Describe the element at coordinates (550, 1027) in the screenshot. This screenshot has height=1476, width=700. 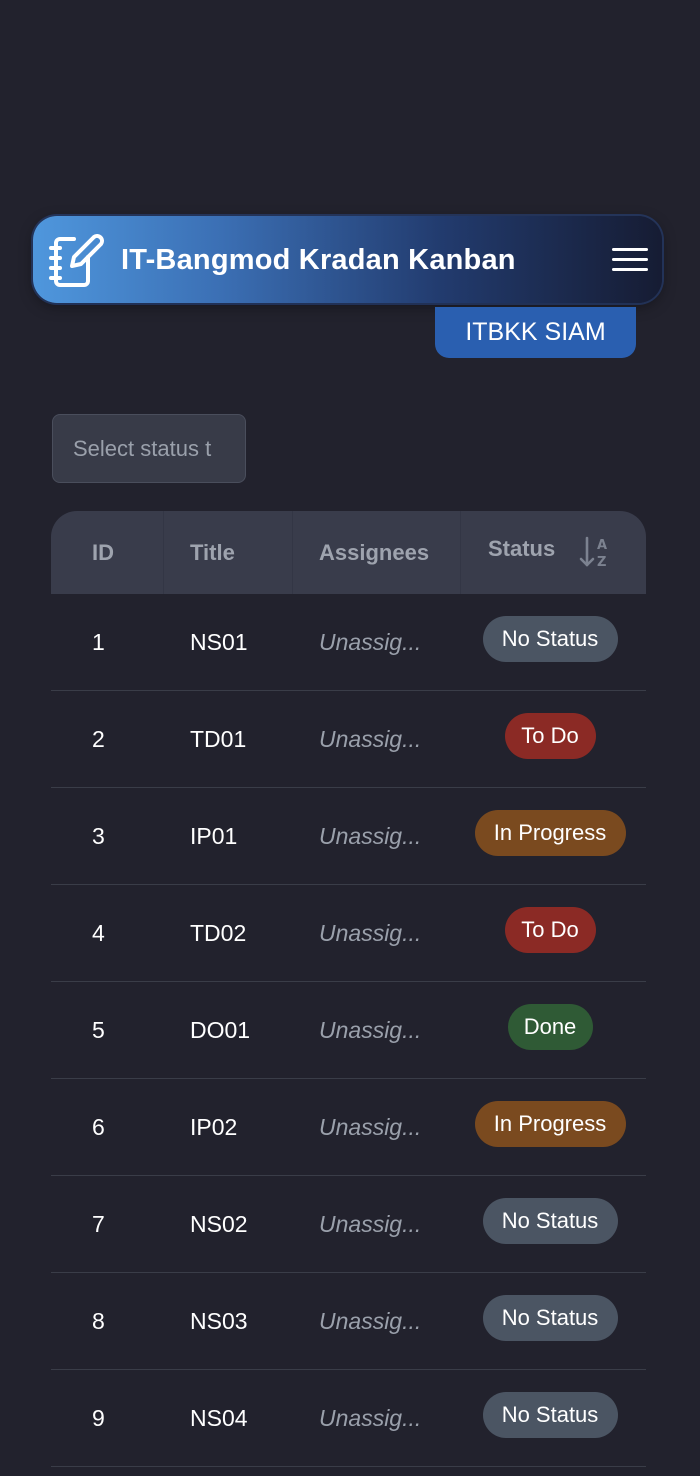
I see `status-badge: Done` at that location.